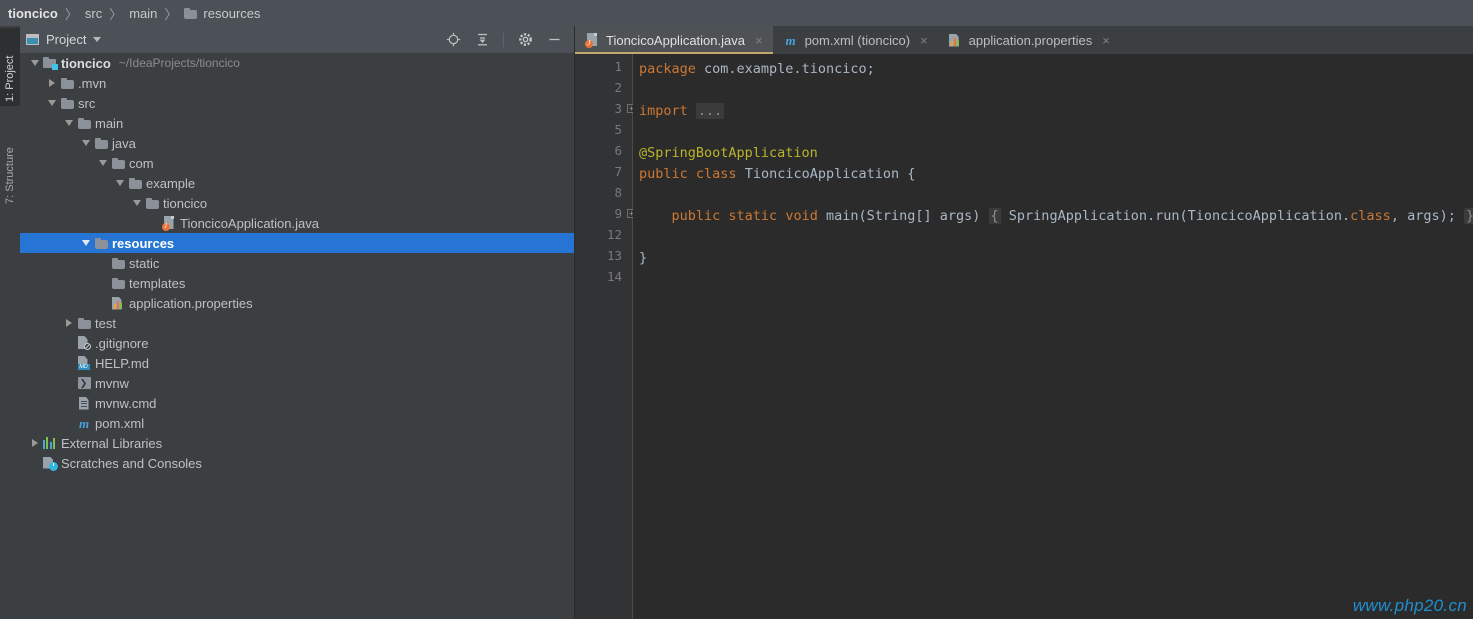  What do you see at coordinates (84, 403) in the screenshot?
I see `text-file-icon` at bounding box center [84, 403].